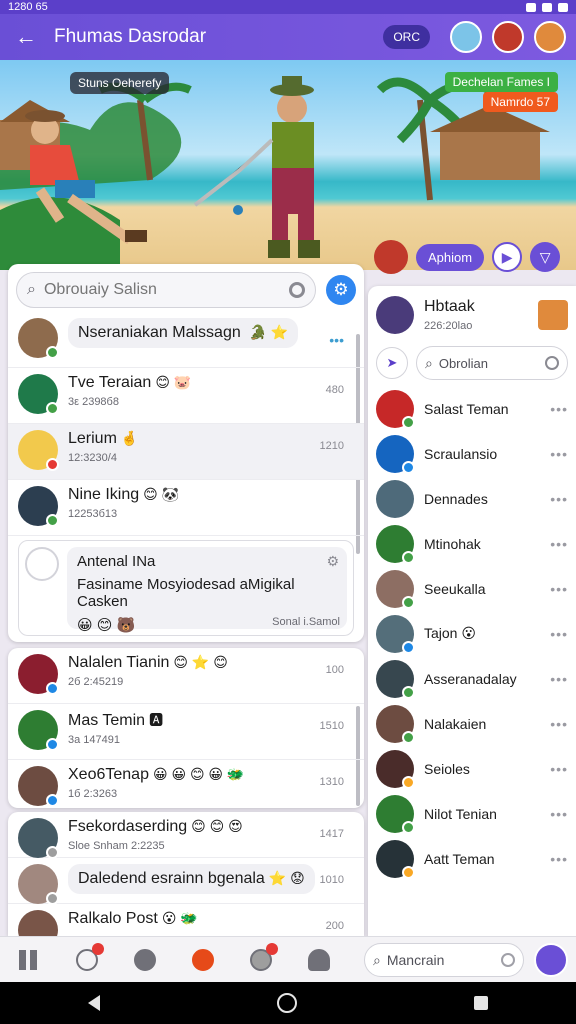 This screenshot has height=1024, width=576. What do you see at coordinates (94, 740) in the screenshot?
I see `chat-subtitle: 3a 147491` at bounding box center [94, 740].